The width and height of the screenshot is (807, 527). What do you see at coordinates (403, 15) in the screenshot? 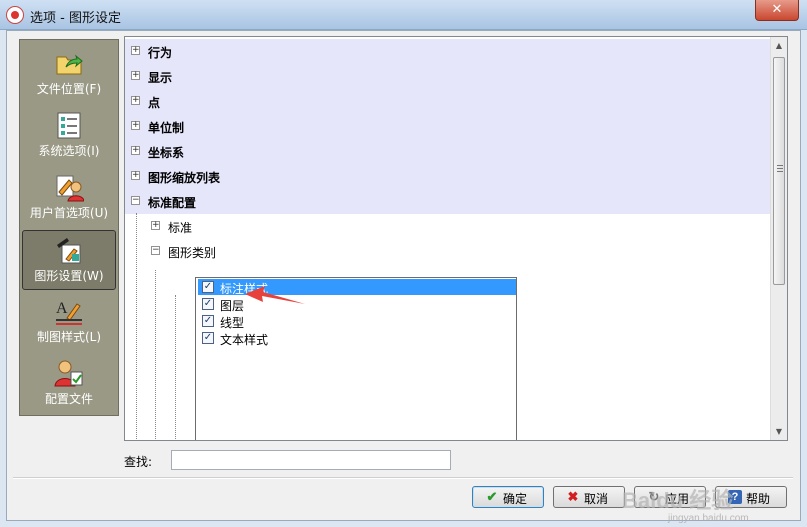
I see `title-bar: 选项 - 图形设定 ✕` at bounding box center [403, 15].